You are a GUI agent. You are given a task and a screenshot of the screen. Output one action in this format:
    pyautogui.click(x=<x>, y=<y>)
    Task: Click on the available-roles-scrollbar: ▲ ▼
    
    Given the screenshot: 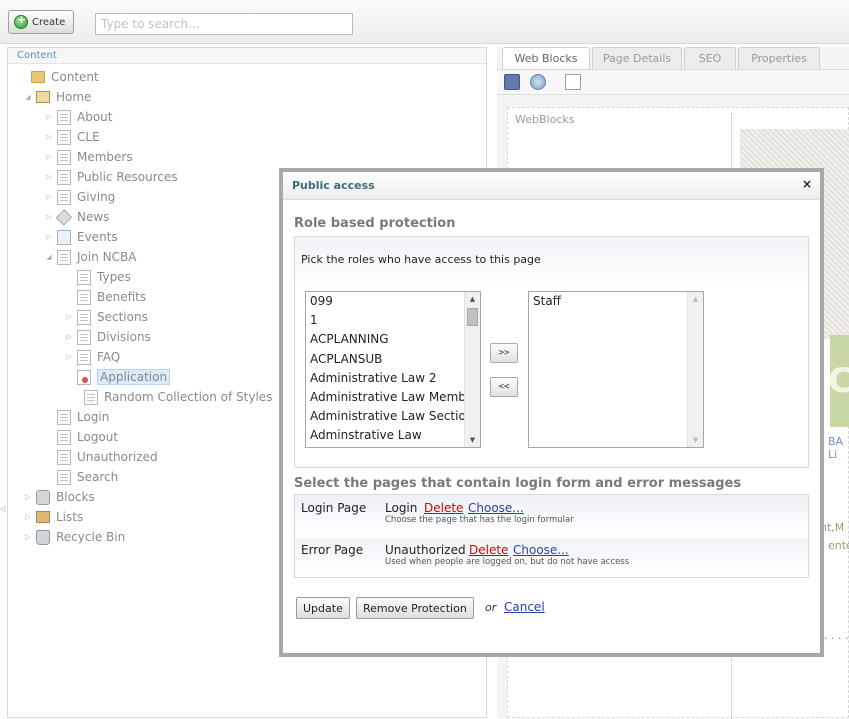 What is the action you would take?
    pyautogui.click(x=472, y=369)
    